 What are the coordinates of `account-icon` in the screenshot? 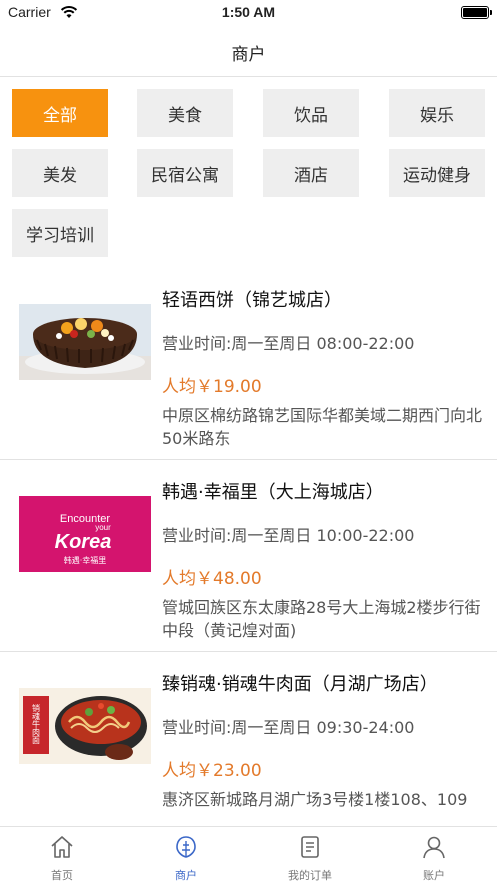 It's located at (434, 847).